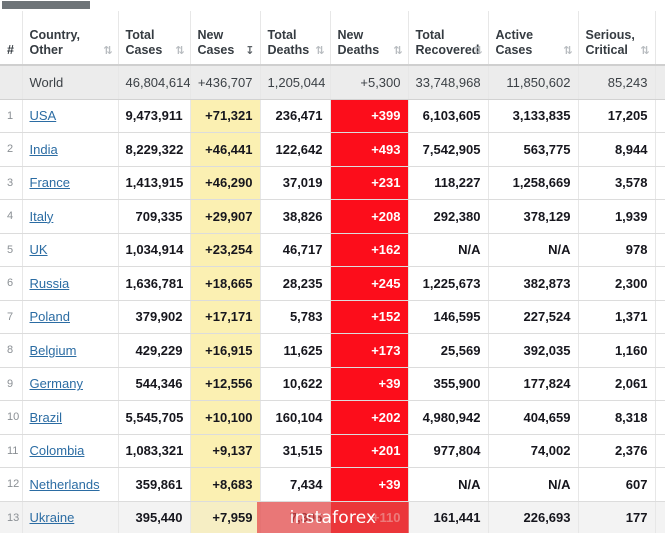 The image size is (665, 533). Describe the element at coordinates (369, 317) in the screenshot. I see `new-deaths-cell: +152` at that location.